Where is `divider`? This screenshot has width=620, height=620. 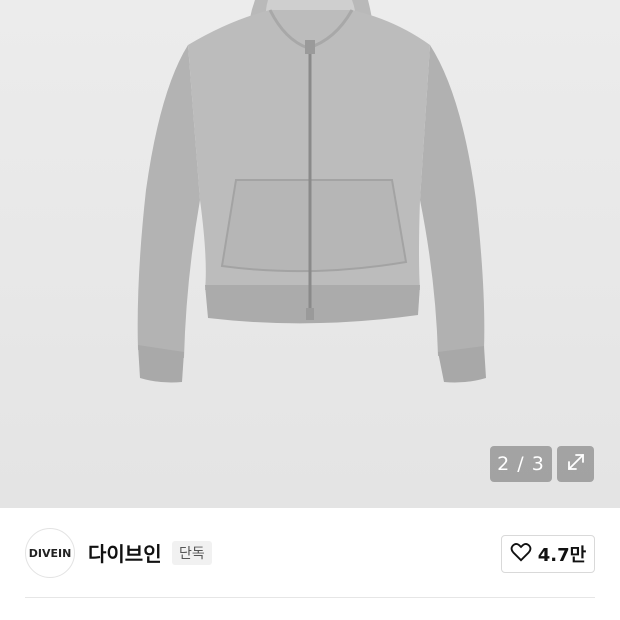 divider is located at coordinates (310, 597).